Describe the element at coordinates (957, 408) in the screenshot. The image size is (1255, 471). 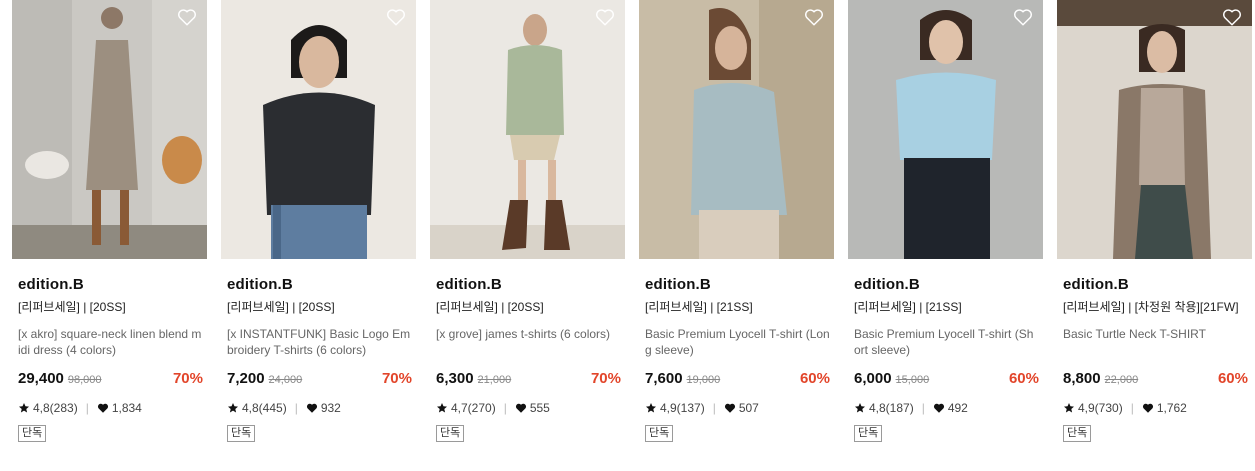
I see `like-count: 492` at that location.